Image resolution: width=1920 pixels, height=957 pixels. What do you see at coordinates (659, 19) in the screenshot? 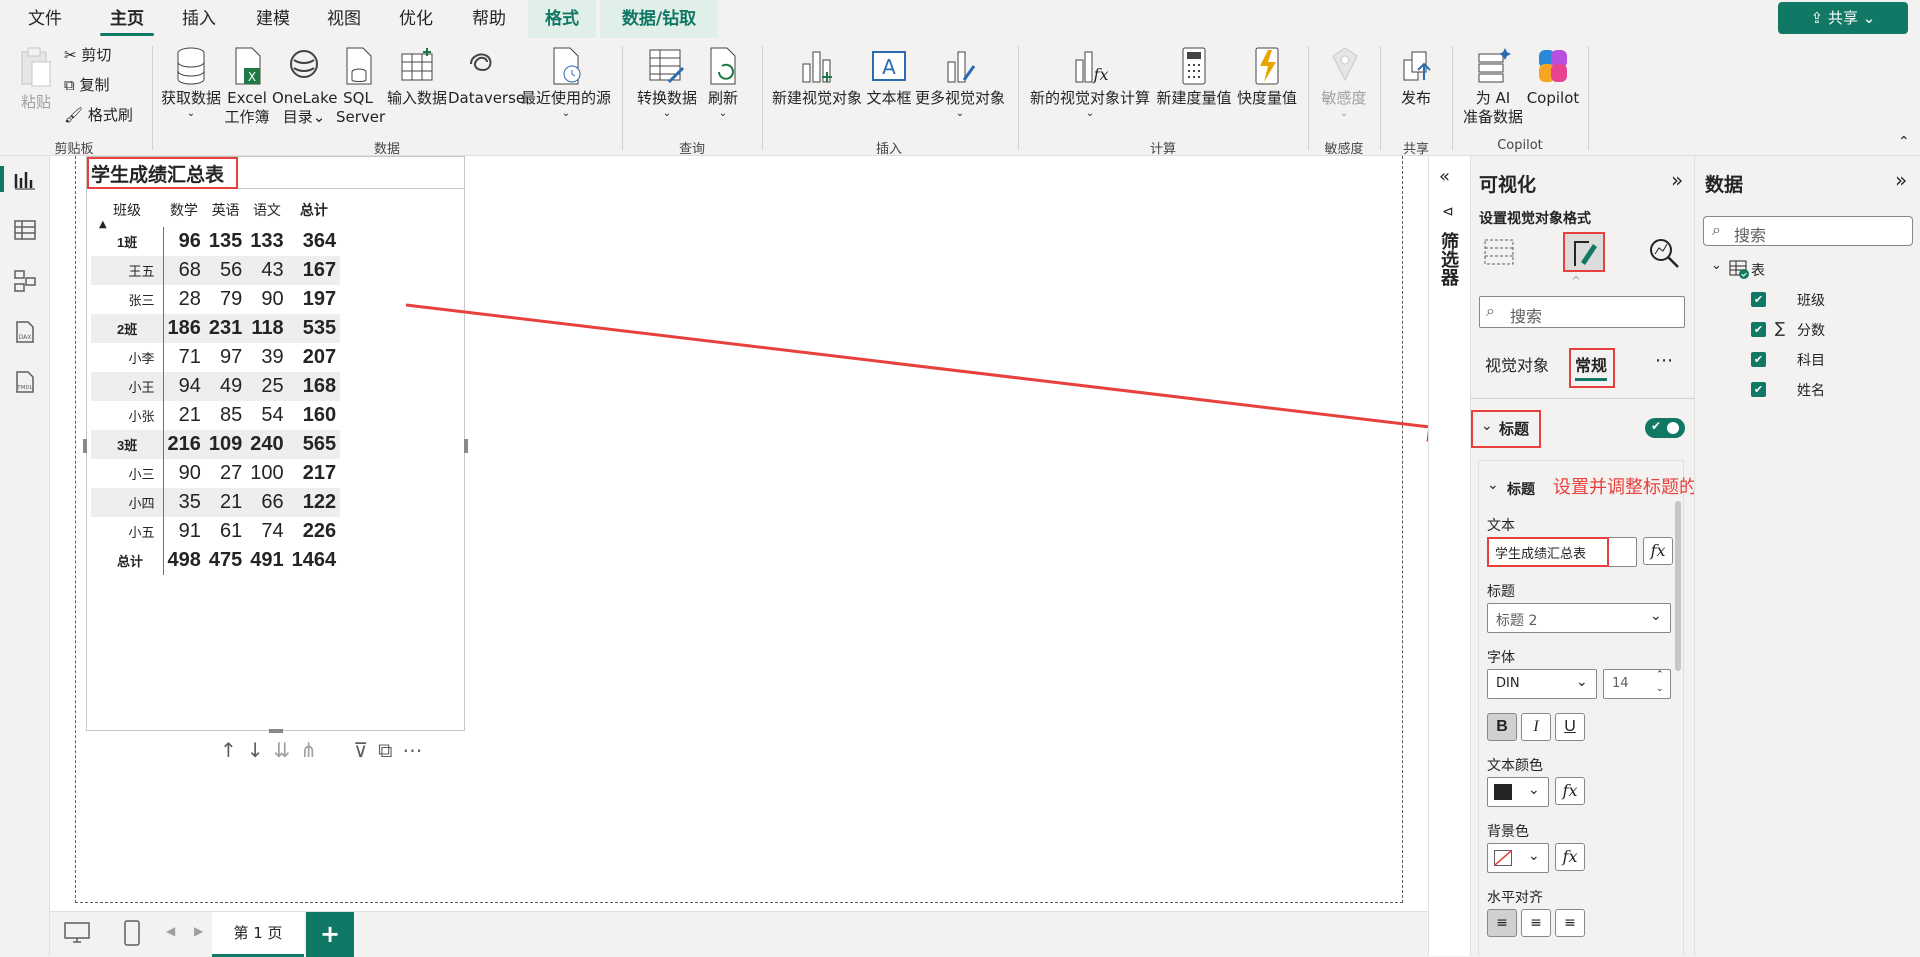
I see `tab-data-drill: 数据/钻取` at bounding box center [659, 19].